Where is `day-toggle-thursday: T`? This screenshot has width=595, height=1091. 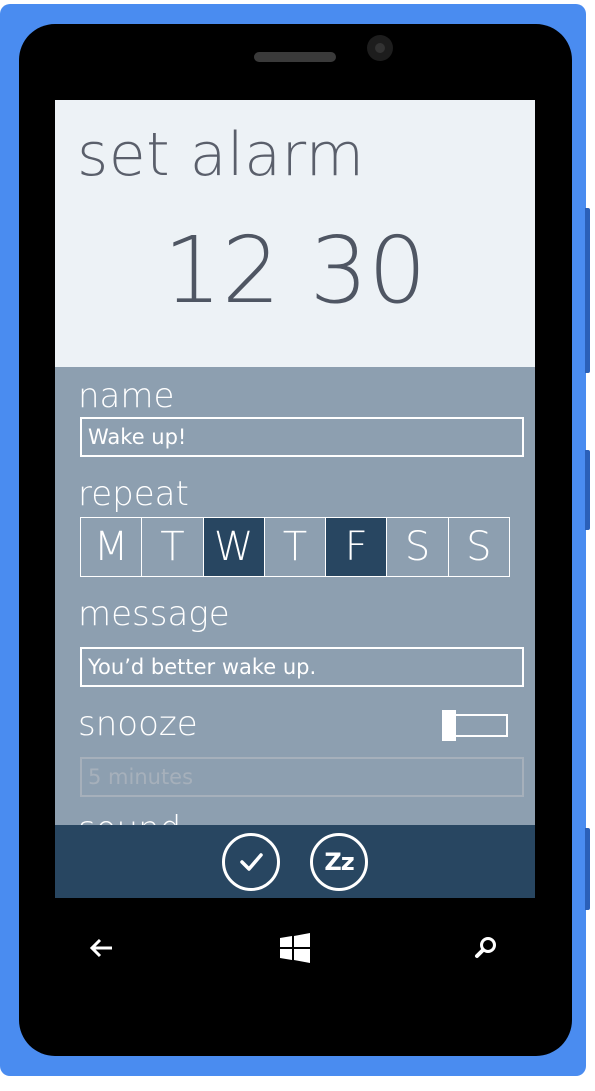 day-toggle-thursday: T is located at coordinates (296, 547).